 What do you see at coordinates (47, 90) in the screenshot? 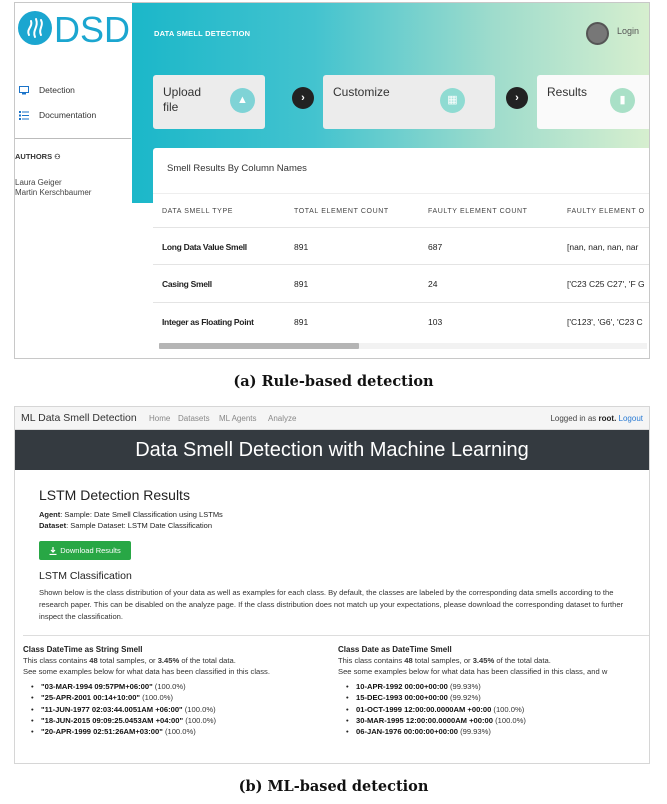
I see `sidebar-item-detection: Detection` at bounding box center [47, 90].